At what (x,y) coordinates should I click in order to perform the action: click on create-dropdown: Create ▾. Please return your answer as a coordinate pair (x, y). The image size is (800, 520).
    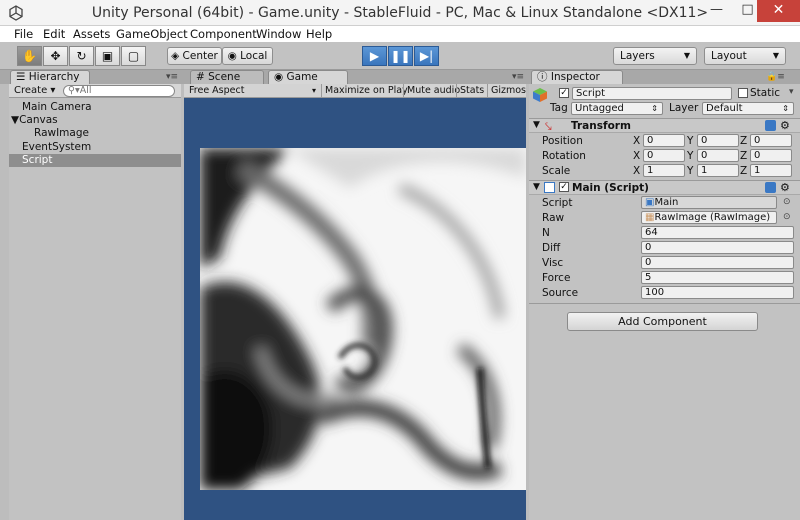
    Looking at the image, I should click on (34, 90).